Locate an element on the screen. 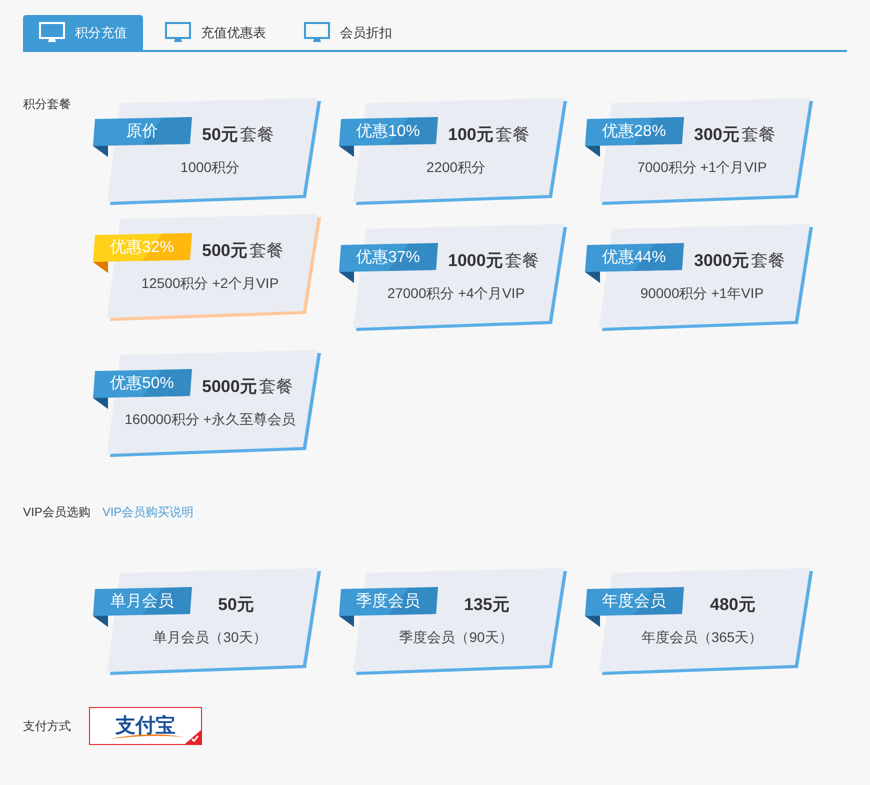  discount-ribbon: 季度会员 is located at coordinates (388, 608).